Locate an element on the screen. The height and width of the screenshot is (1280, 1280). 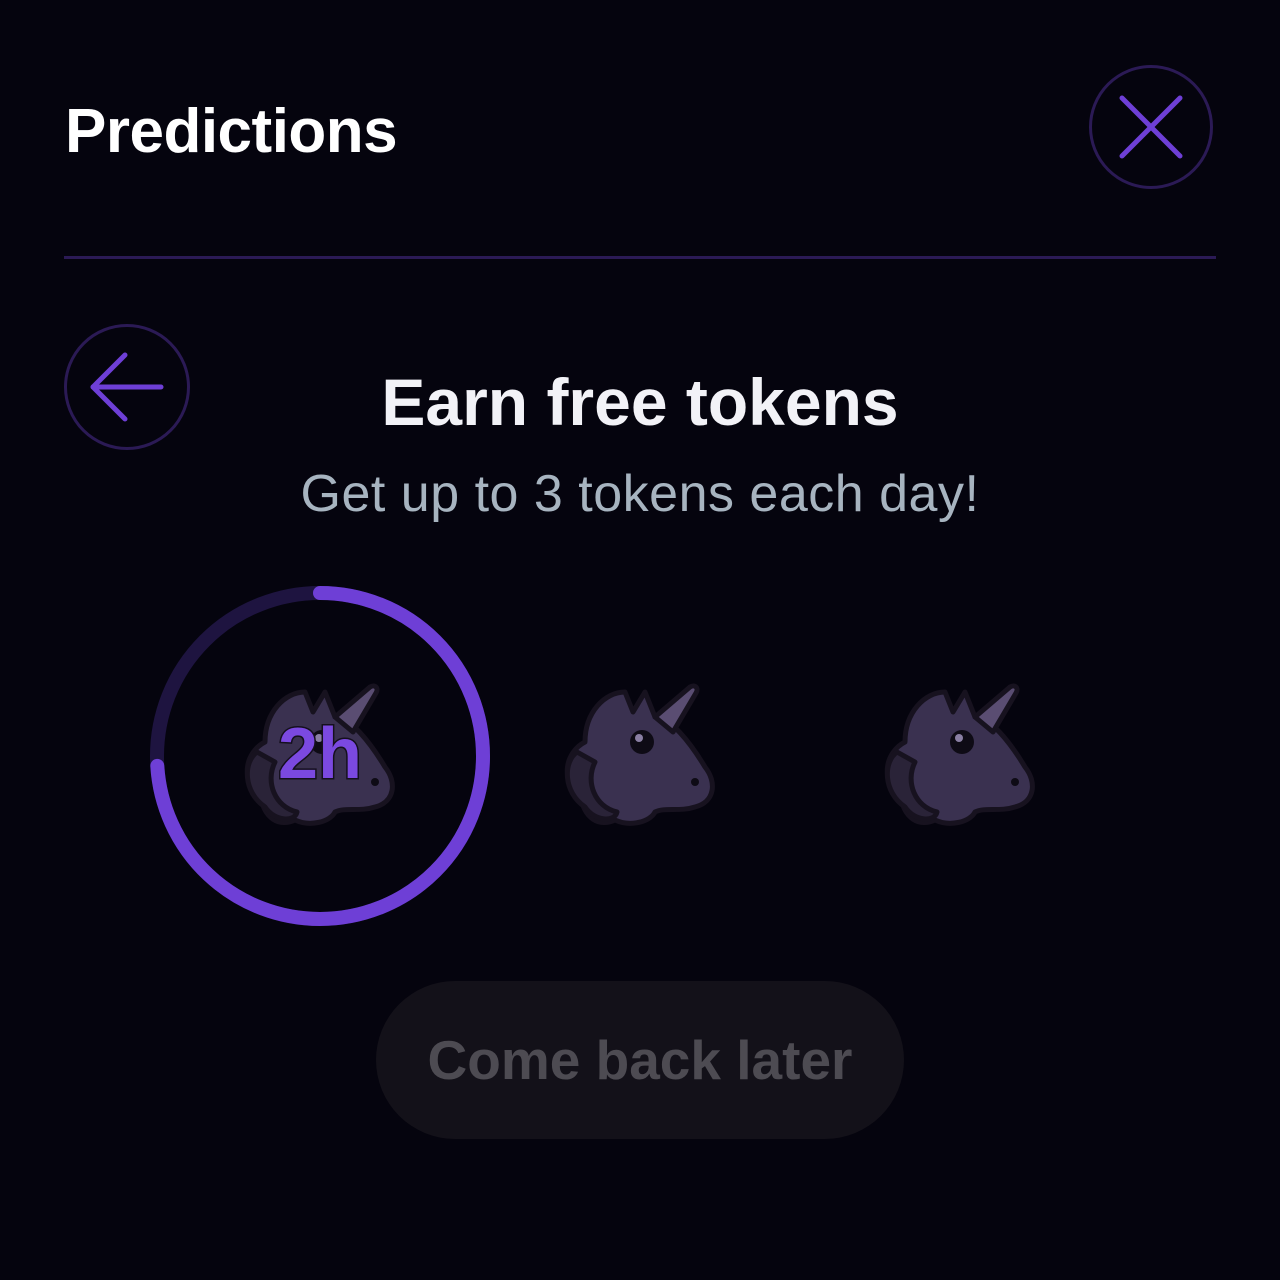
close-icon is located at coordinates (1151, 127).